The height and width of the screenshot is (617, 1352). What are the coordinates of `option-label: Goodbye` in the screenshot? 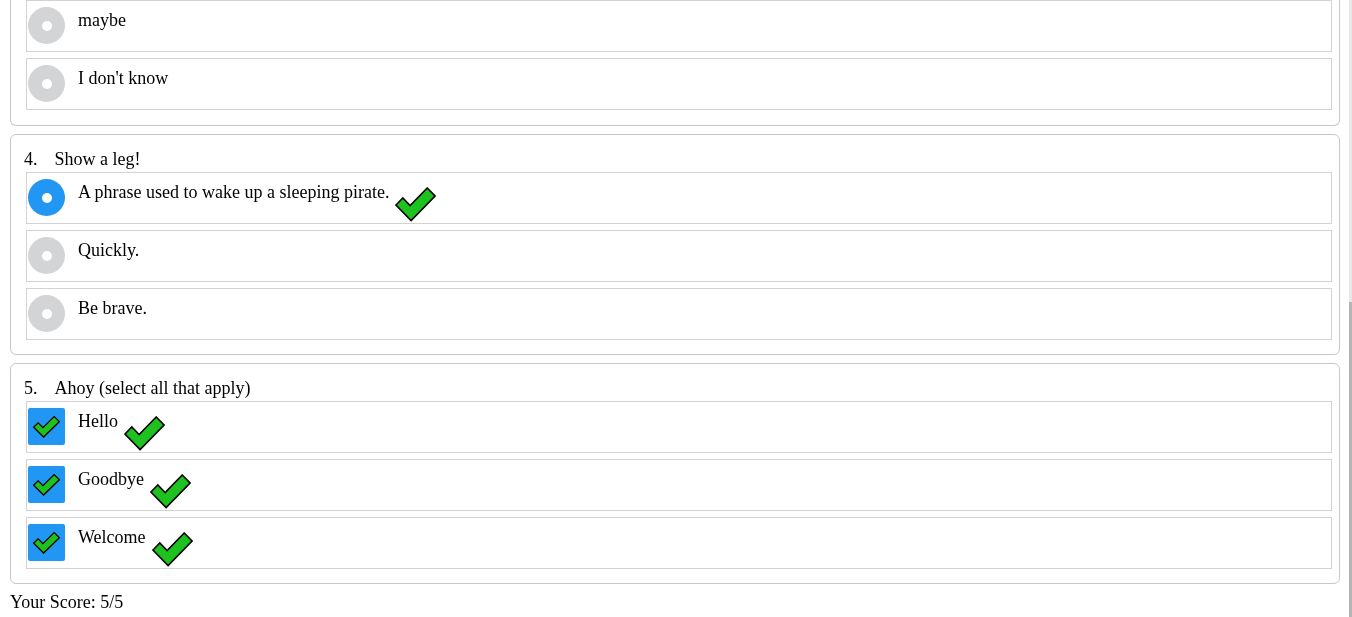 It's located at (111, 479).